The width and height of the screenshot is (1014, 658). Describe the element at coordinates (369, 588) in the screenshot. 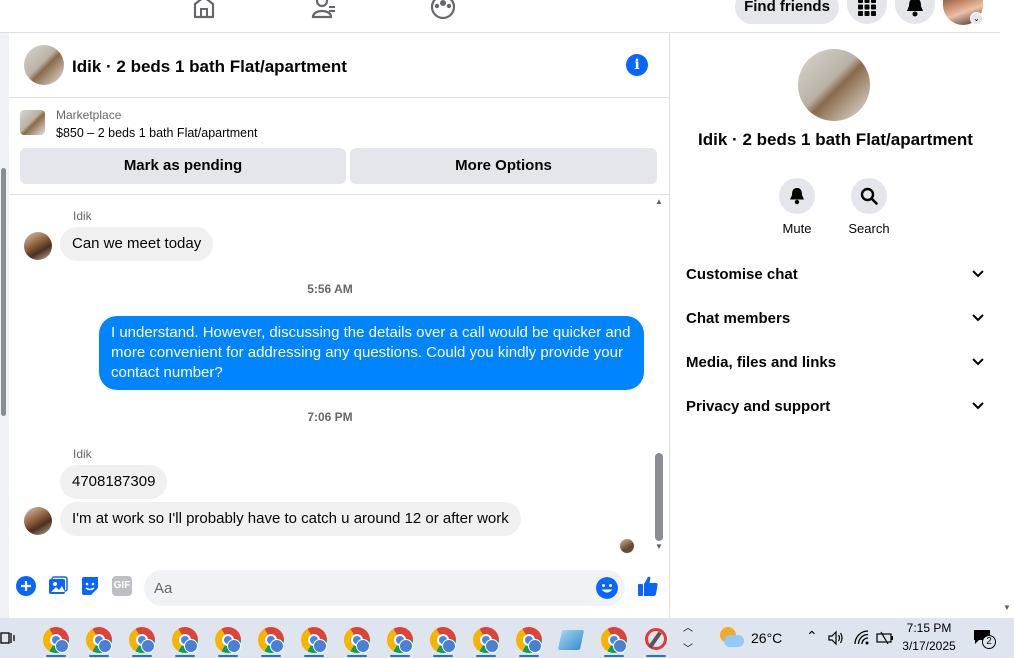

I see `message-input` at that location.